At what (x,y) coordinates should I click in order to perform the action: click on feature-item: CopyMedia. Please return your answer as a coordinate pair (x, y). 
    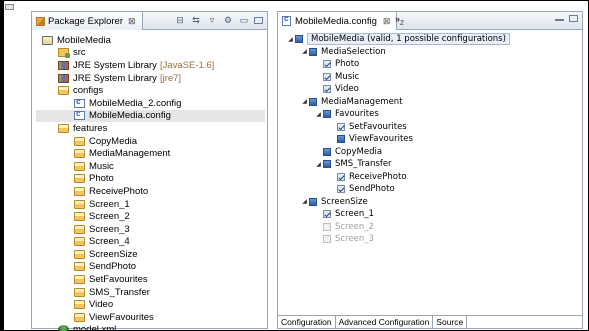
    Looking at the image, I should click on (430, 152).